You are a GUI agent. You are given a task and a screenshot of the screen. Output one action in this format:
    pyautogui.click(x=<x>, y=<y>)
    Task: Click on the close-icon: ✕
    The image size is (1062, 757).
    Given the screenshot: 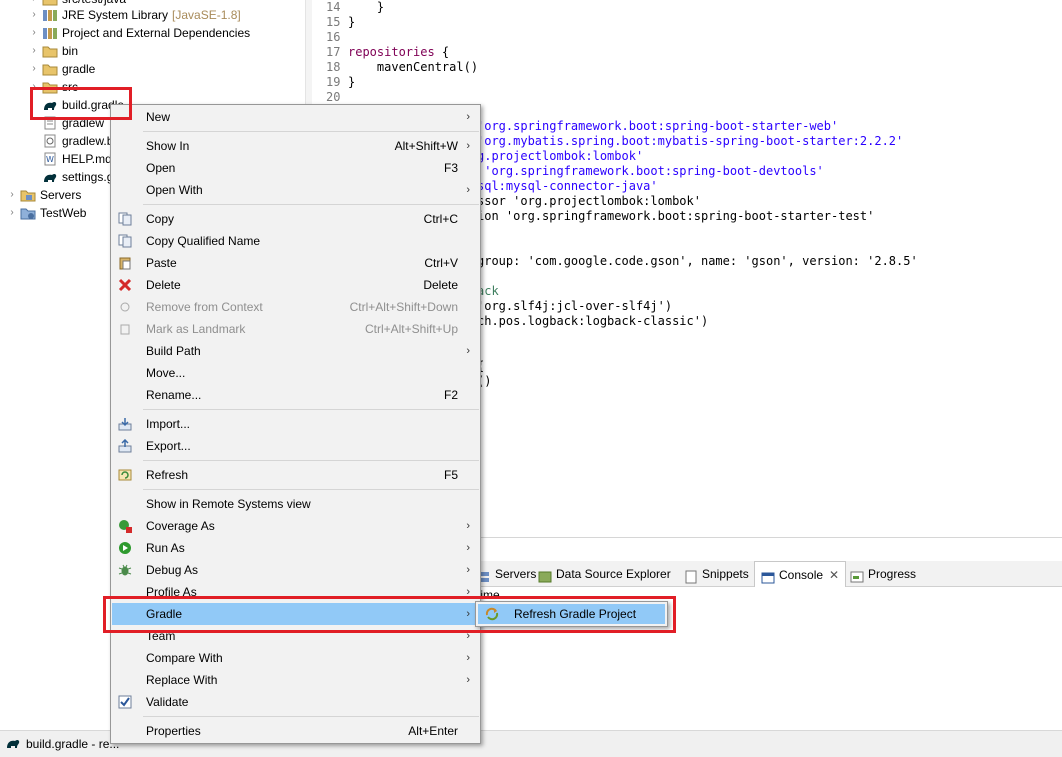 What is the action you would take?
    pyautogui.click(x=834, y=575)
    